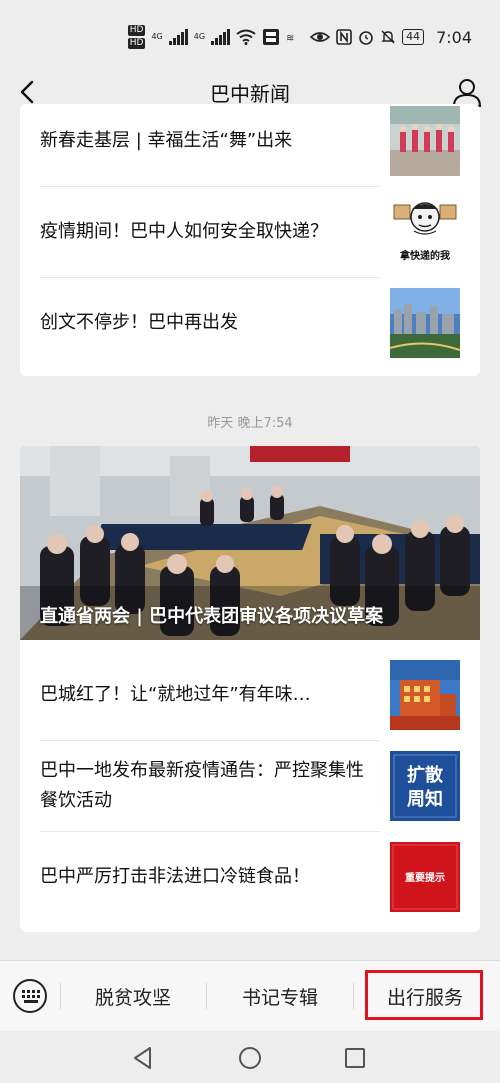  What do you see at coordinates (454, 37) in the screenshot?
I see `status-time: 7:04` at bounding box center [454, 37].